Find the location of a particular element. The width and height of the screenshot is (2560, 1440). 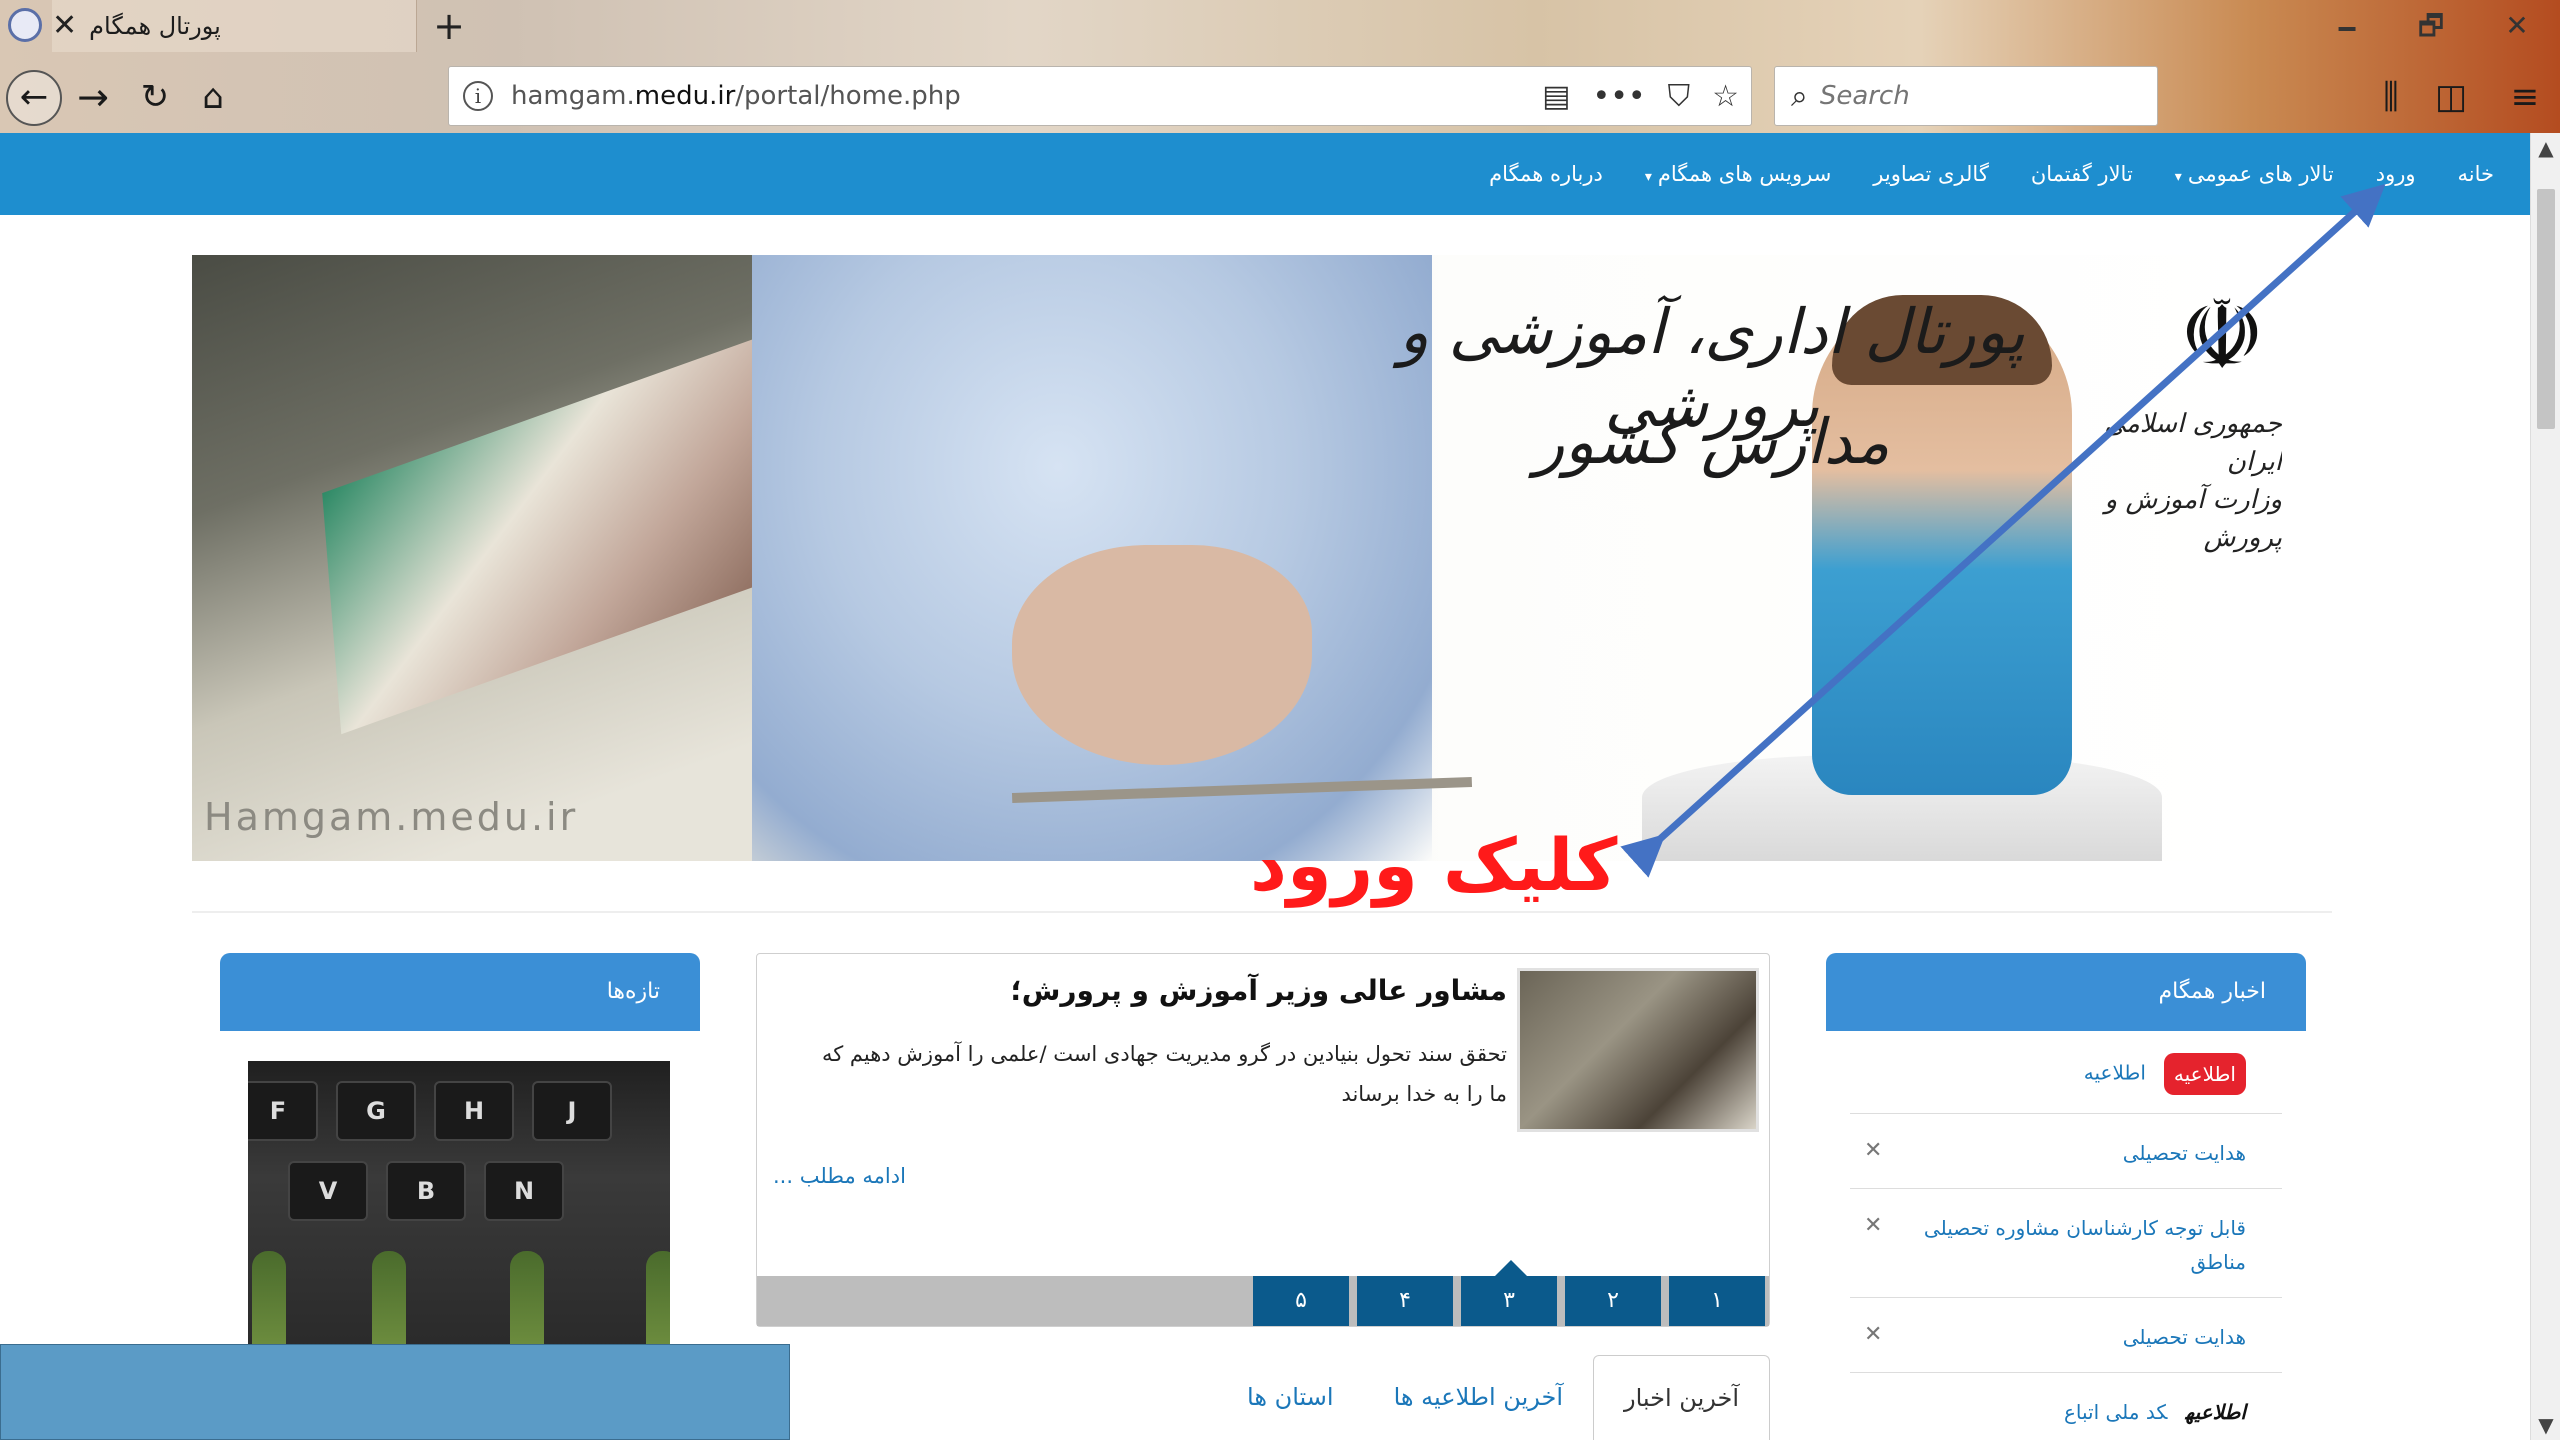

fresh-panel-header: تازه‌ها is located at coordinates (460, 992).